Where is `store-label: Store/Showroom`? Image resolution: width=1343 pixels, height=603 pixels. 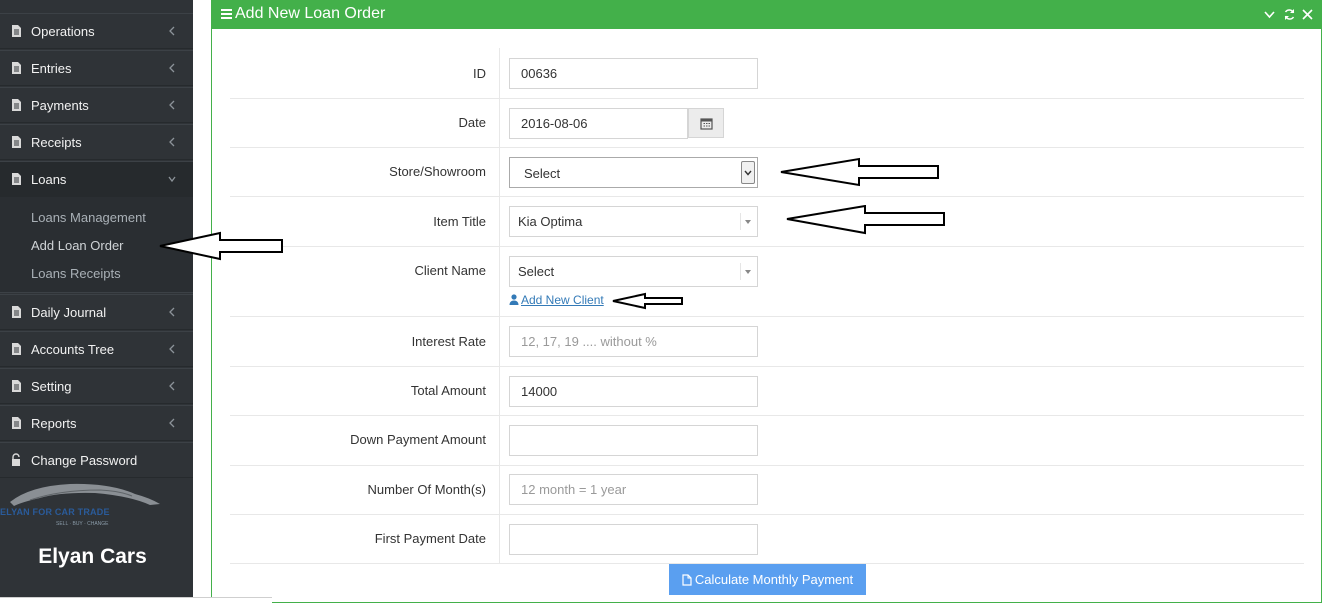
store-label: Store/Showroom is located at coordinates (437, 171).